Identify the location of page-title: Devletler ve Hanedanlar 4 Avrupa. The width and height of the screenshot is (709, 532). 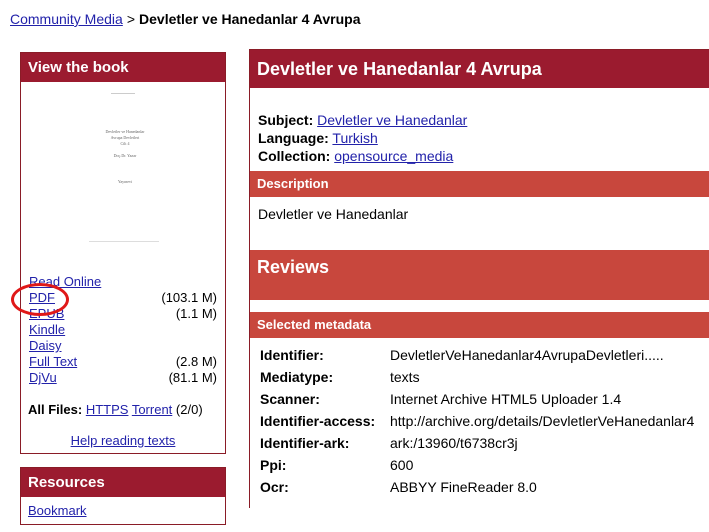
(479, 69).